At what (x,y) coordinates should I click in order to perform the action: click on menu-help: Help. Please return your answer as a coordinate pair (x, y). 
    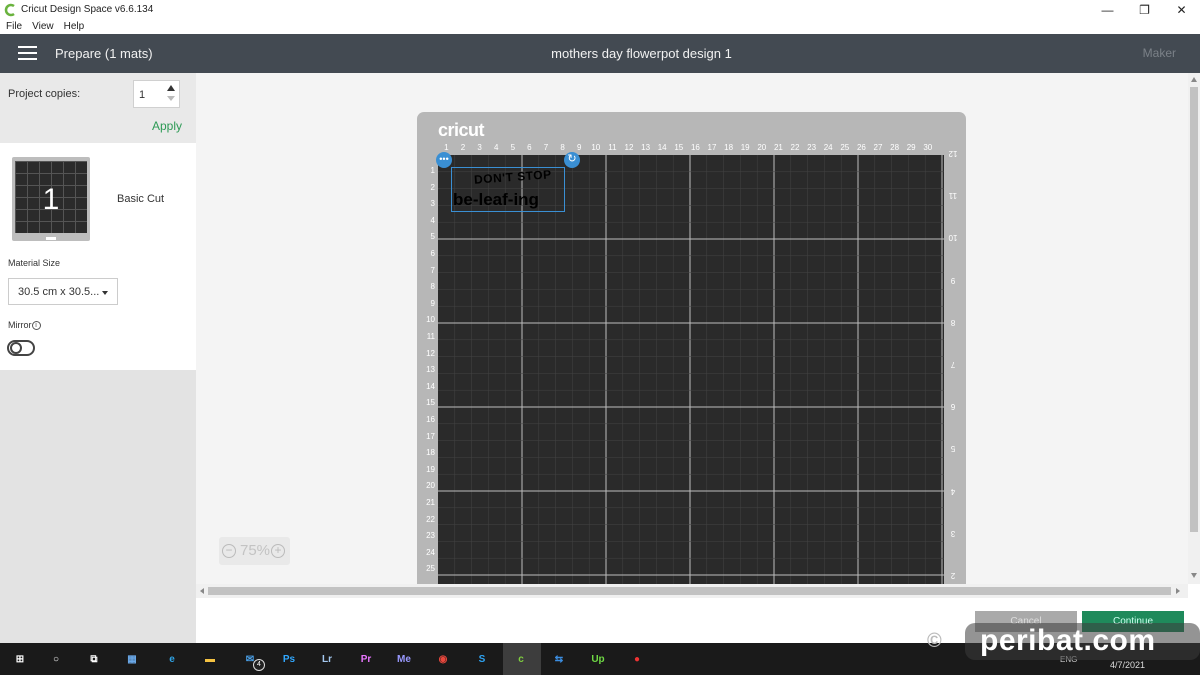
    Looking at the image, I should click on (74, 26).